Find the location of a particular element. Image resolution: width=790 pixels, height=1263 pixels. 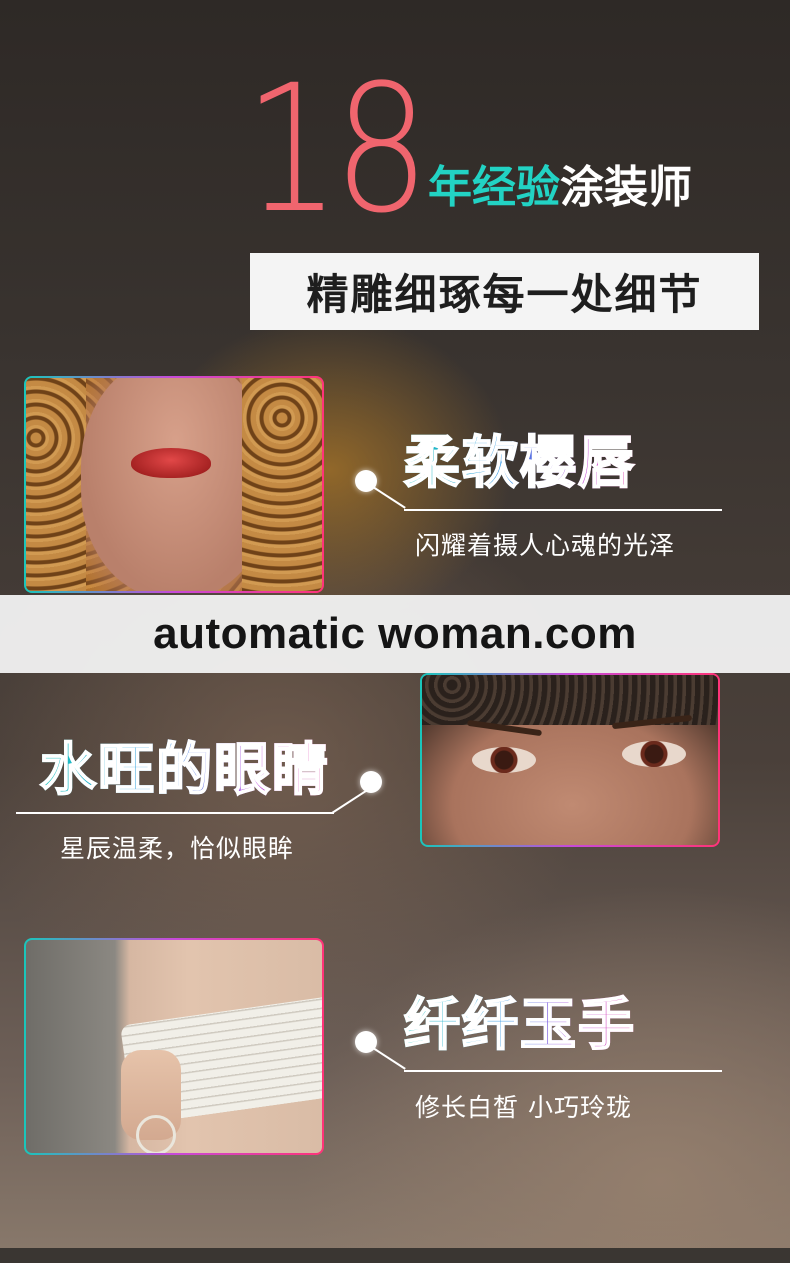

hero-headline: 年经验涂装师 is located at coordinates (560, 188).